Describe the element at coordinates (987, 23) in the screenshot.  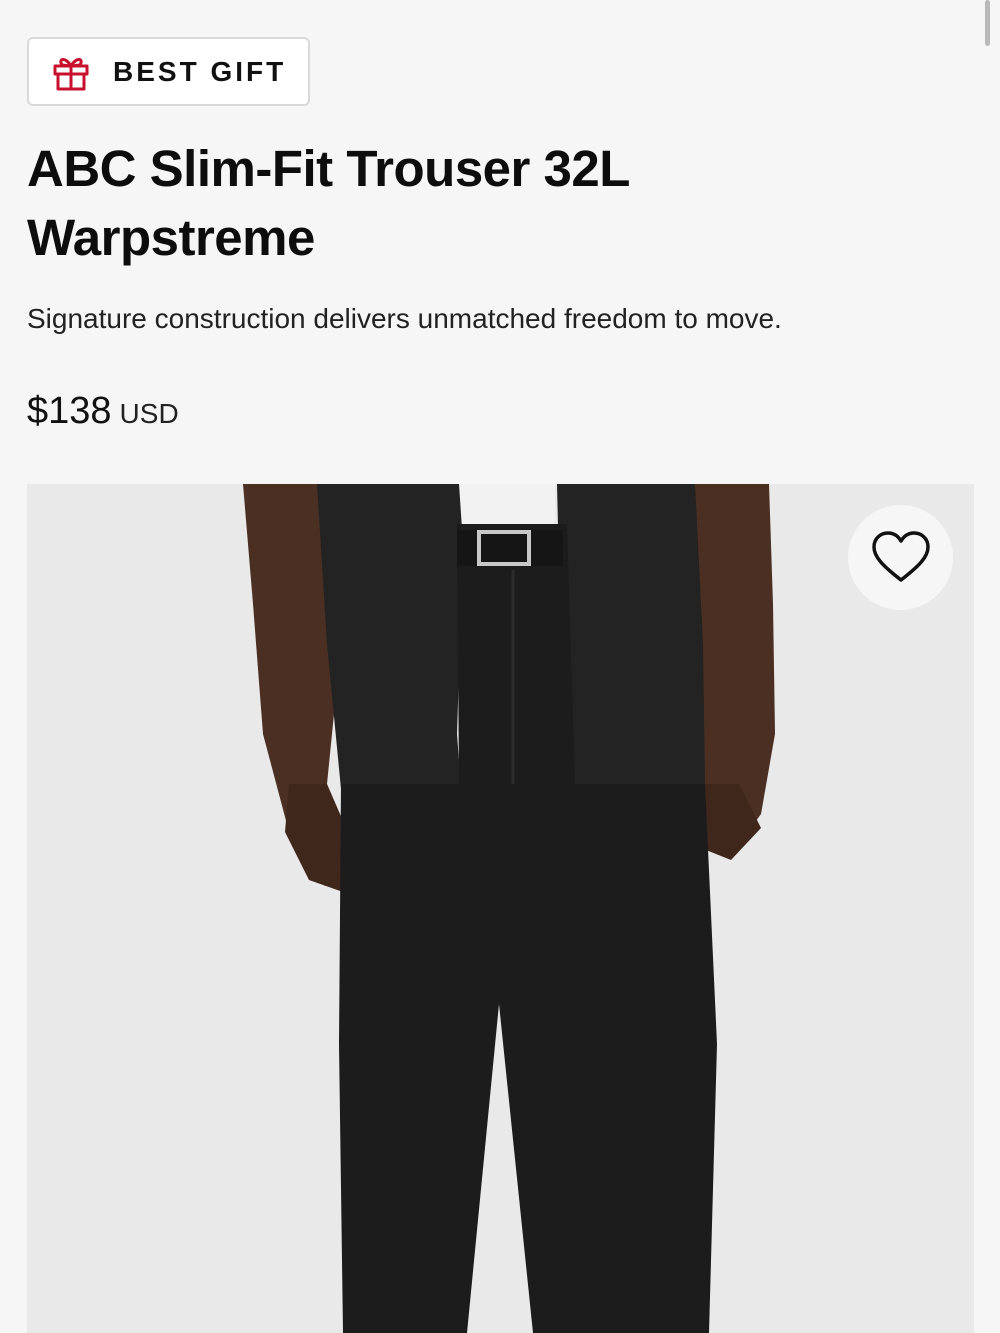
I see `scrollbar` at that location.